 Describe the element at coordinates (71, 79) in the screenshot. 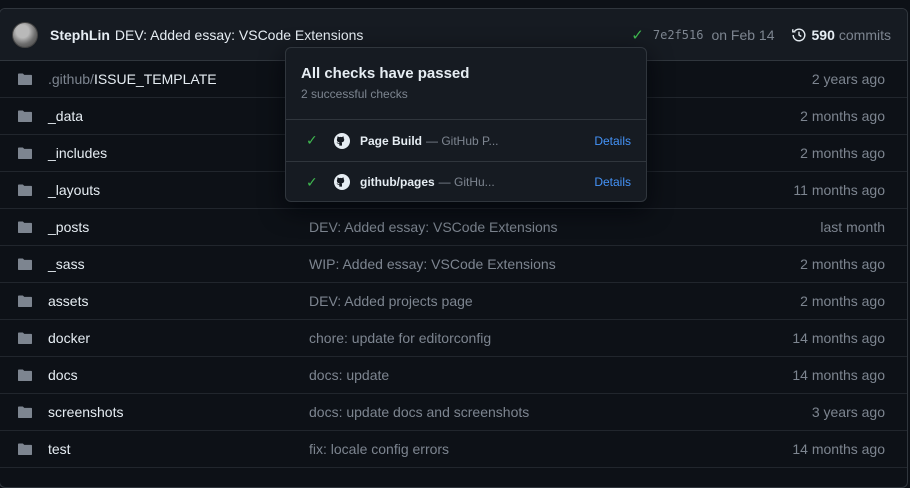

I see `file-path-prefix: .github/` at that location.